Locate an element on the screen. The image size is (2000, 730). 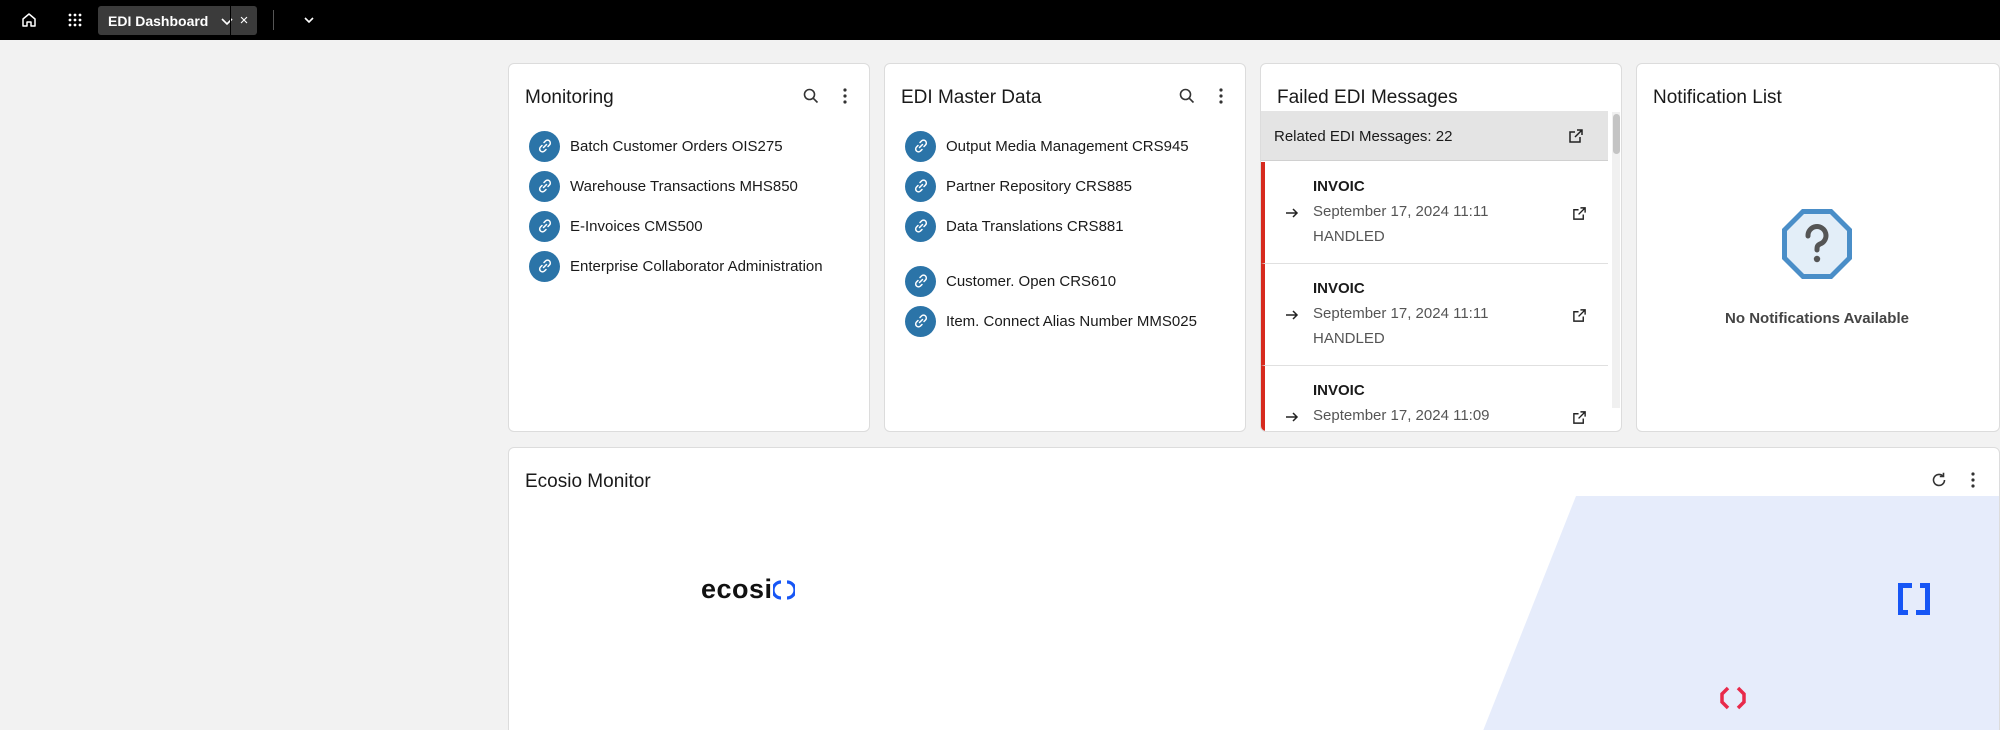
card-title: Failed EDI Messages is located at coordinates (1367, 97).